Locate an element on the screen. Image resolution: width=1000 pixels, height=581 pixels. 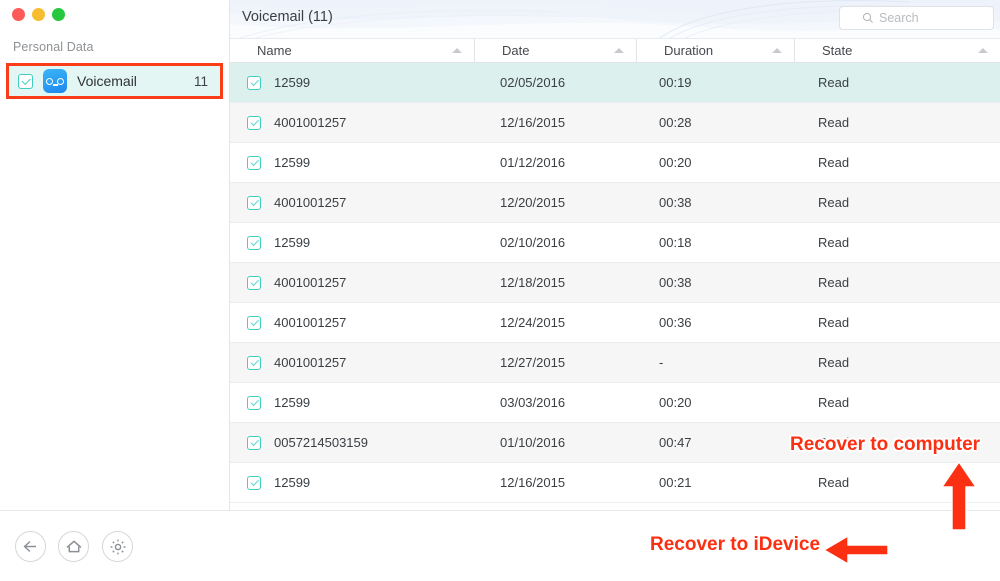
table-row: 4001001257 12/18/2015 00:38 Read is located at coordinates (615, 283).